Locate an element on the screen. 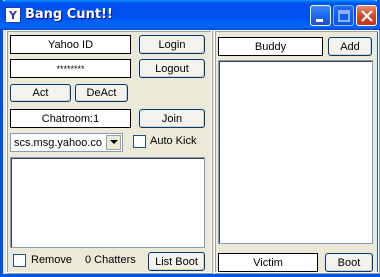 This screenshot has width=380, height=277. boot-button: Boot is located at coordinates (349, 262).